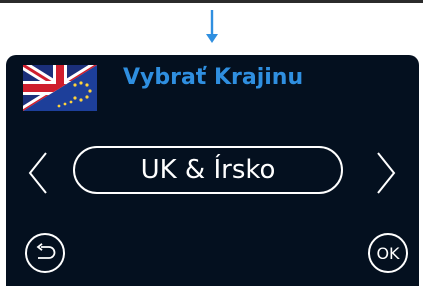 Image resolution: width=423 pixels, height=286 pixels. I want to click on back-button, so click(45, 253).